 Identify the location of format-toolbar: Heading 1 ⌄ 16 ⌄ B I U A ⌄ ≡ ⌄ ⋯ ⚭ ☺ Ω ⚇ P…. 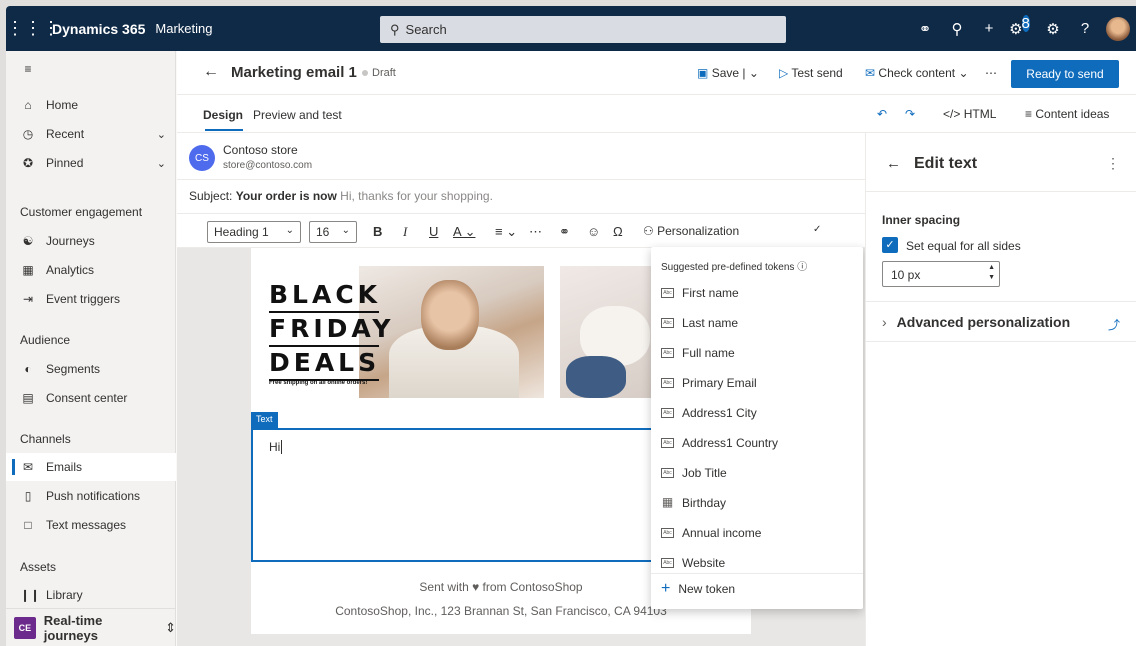
(521, 231).